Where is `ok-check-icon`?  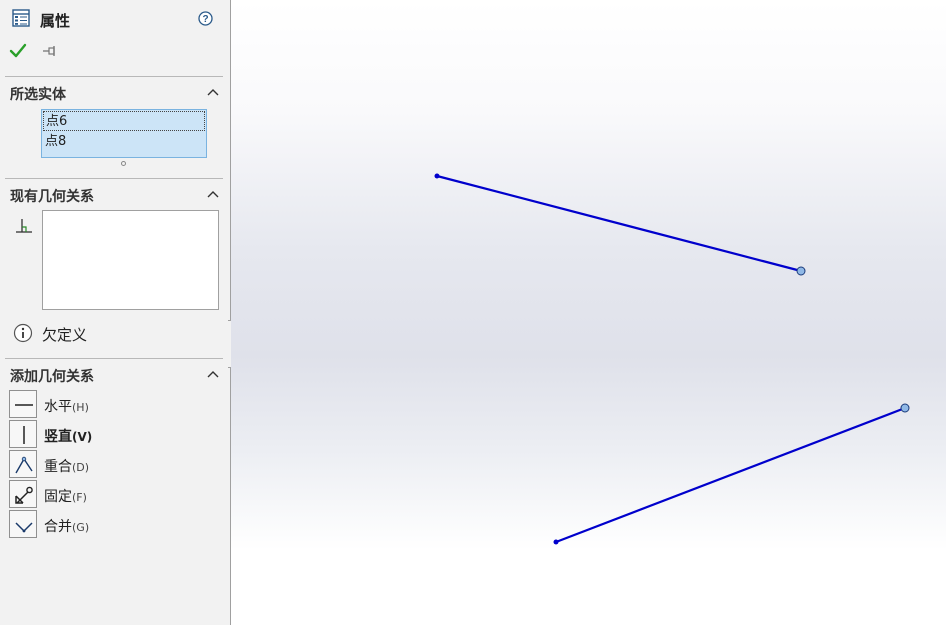
ok-check-icon is located at coordinates (18, 51).